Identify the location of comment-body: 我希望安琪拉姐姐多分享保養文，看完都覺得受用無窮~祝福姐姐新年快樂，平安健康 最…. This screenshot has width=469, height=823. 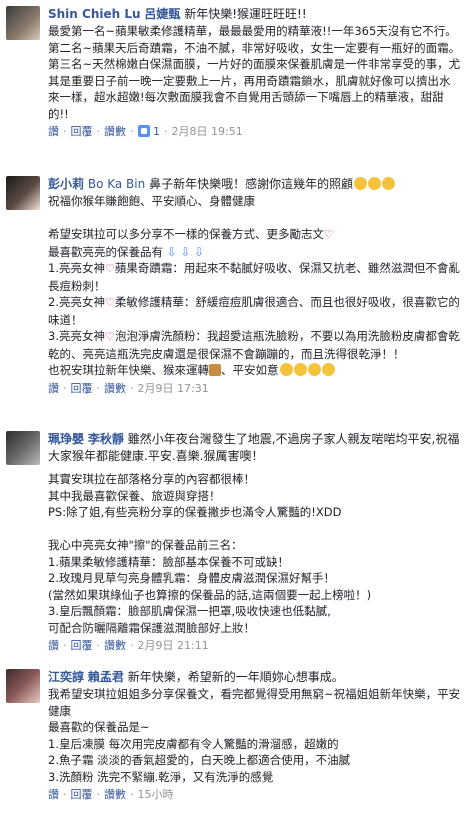
(254, 735).